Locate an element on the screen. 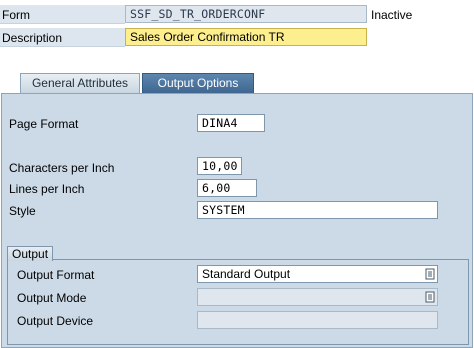 The image size is (474, 348). output-device-field is located at coordinates (317, 320).